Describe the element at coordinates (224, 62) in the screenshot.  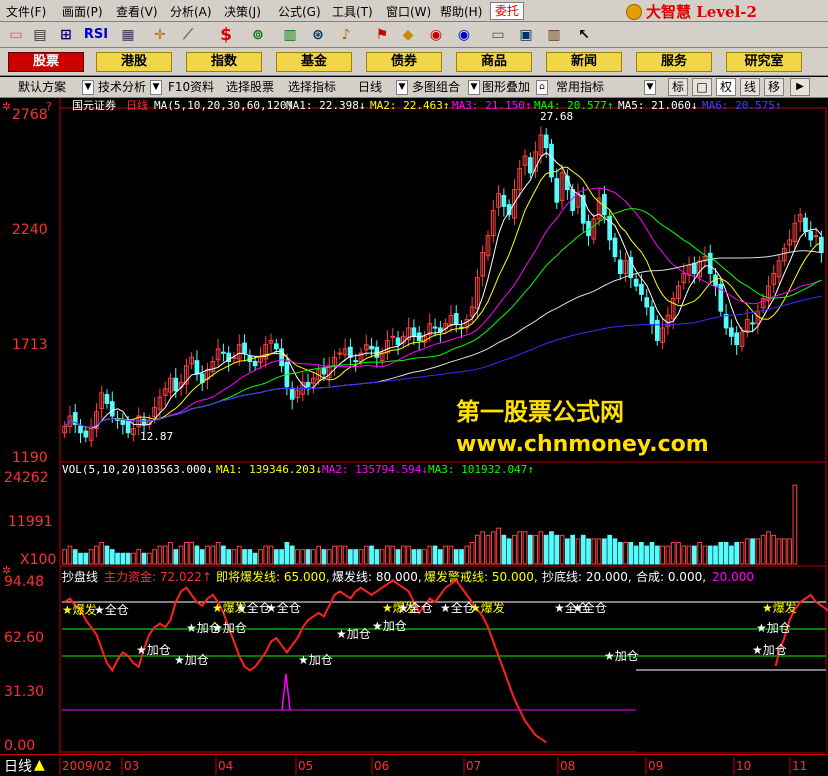
I see `nav-index: 指数` at that location.